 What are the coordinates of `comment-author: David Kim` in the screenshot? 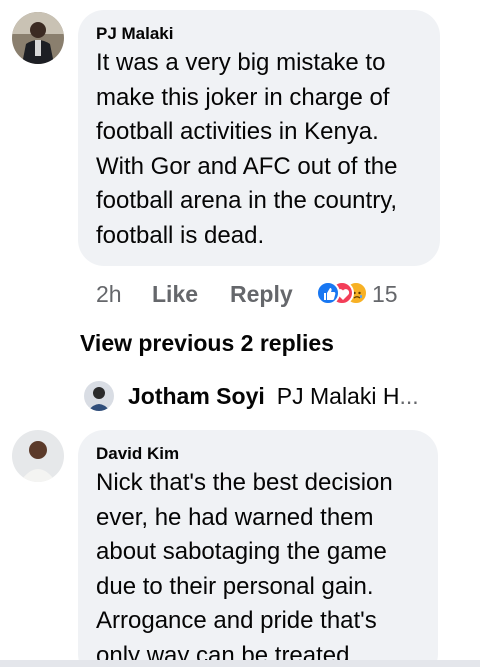 It's located at (137, 454).